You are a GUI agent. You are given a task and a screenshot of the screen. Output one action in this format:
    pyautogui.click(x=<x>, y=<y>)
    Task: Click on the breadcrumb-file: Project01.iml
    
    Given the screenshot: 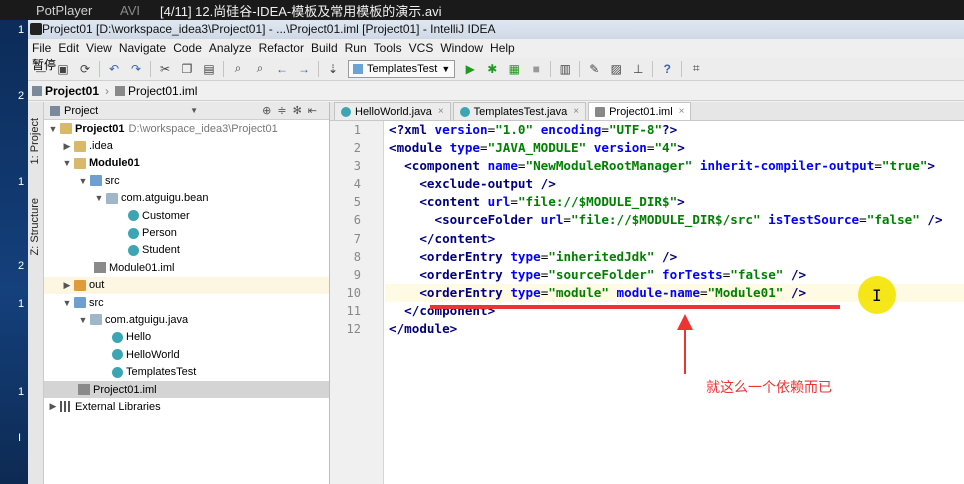 What is the action you would take?
    pyautogui.click(x=156, y=91)
    